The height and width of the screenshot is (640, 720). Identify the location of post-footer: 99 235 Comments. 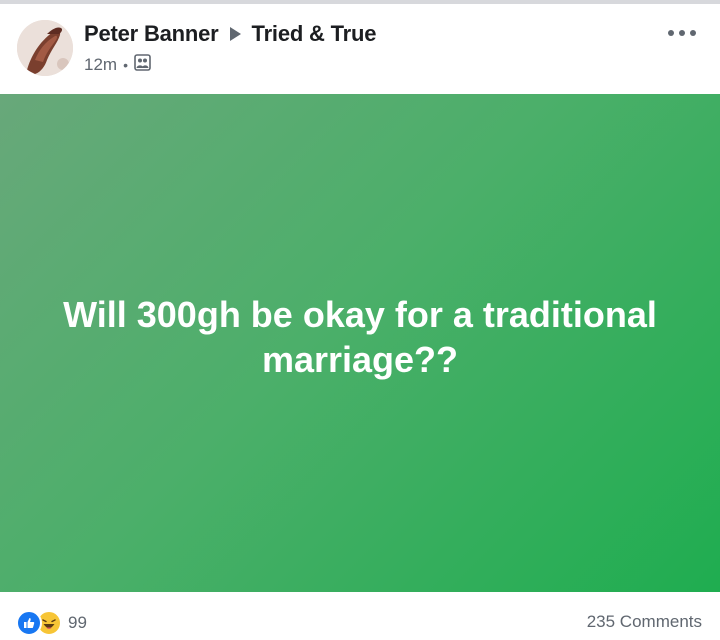
(360, 616).